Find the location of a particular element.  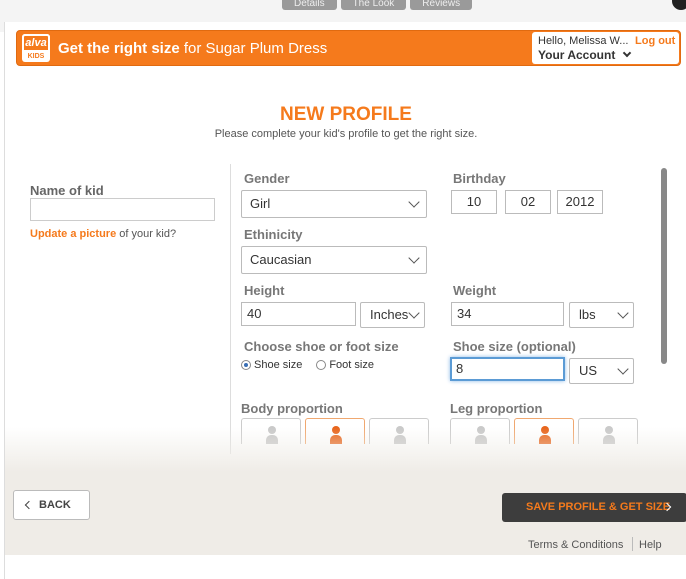

your-account-menu: Your Account is located at coordinates (584, 55).